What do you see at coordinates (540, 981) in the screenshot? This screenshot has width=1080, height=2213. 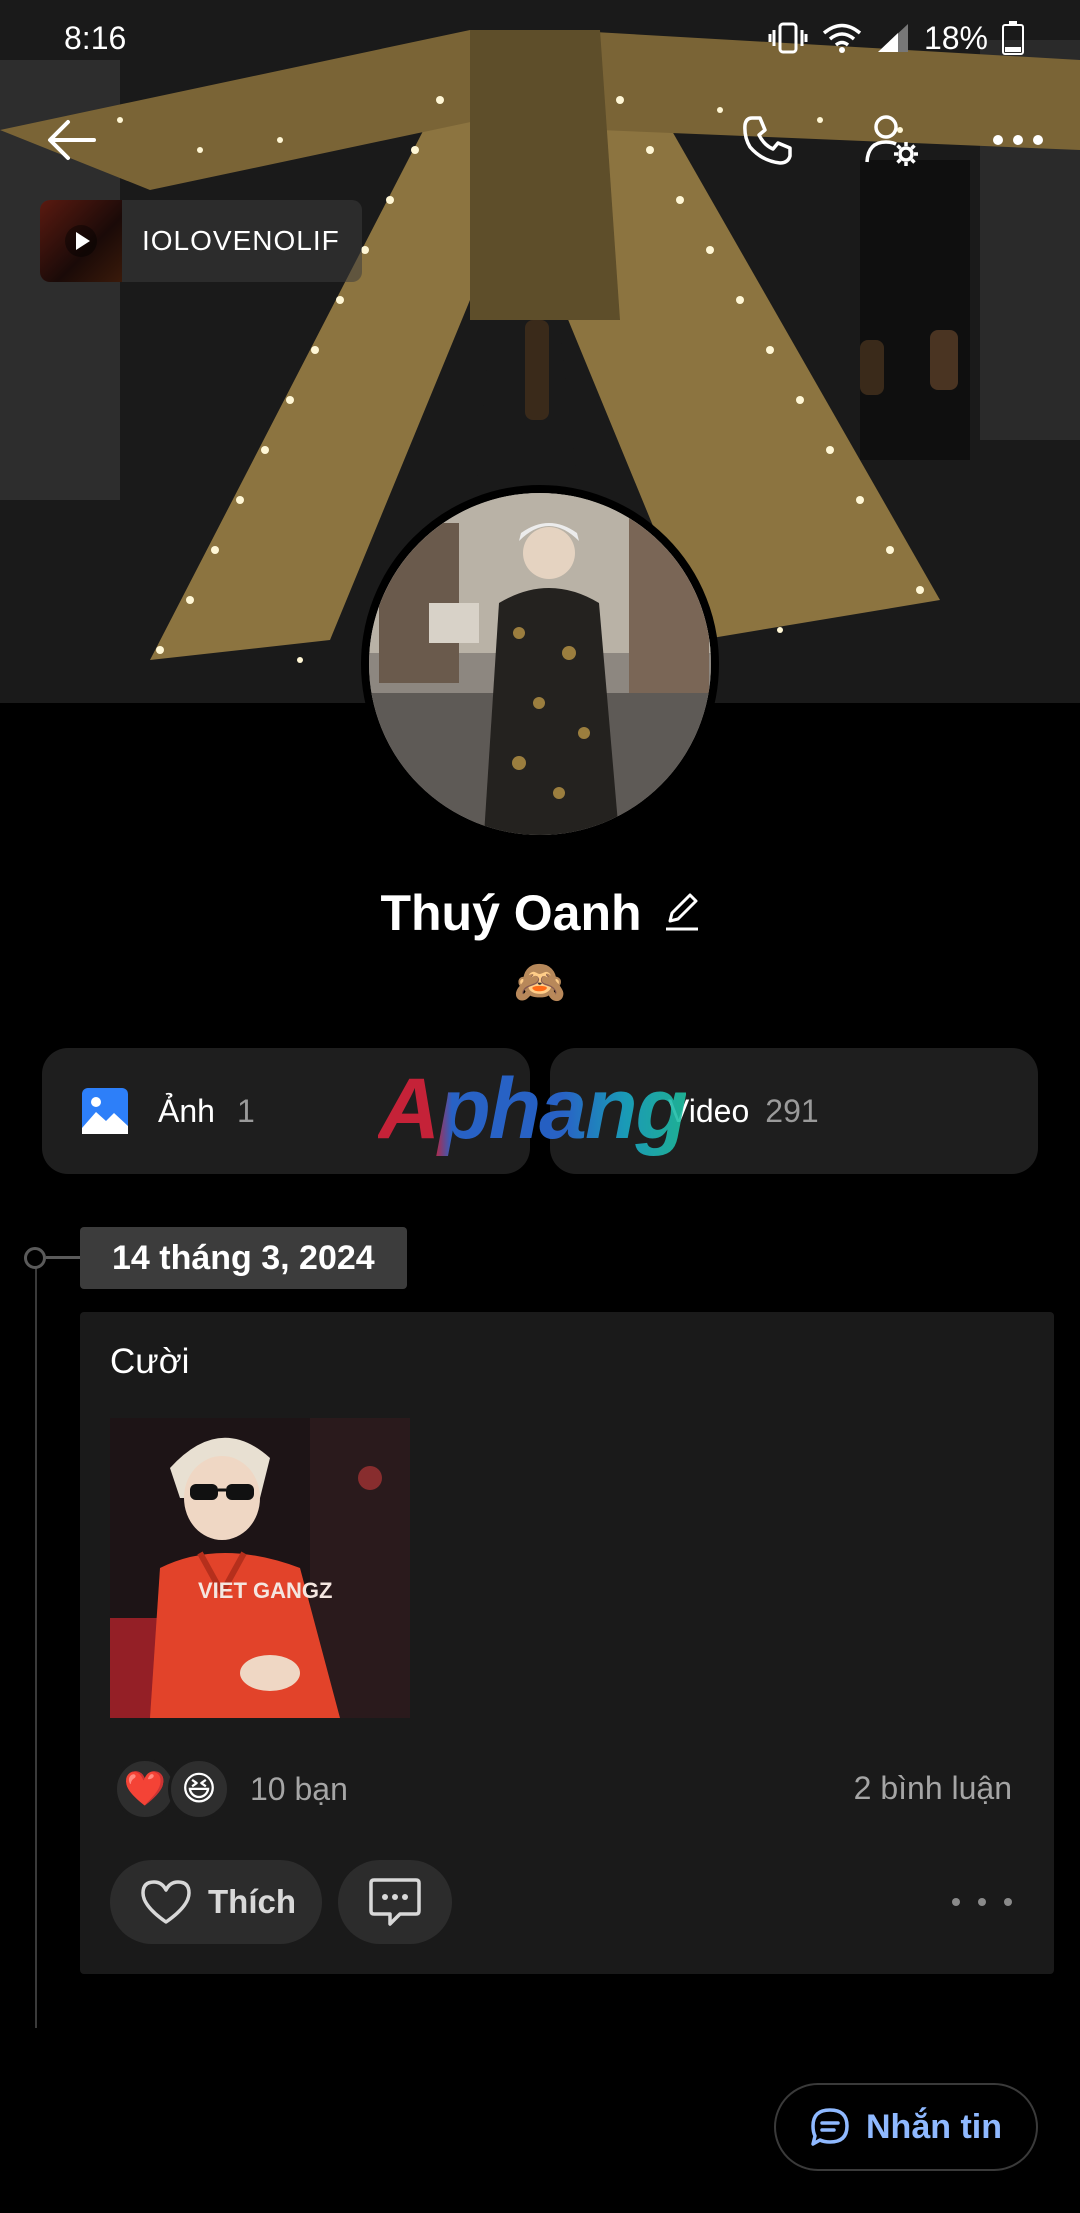 I see `profile-status-emoji: 🙈` at bounding box center [540, 981].